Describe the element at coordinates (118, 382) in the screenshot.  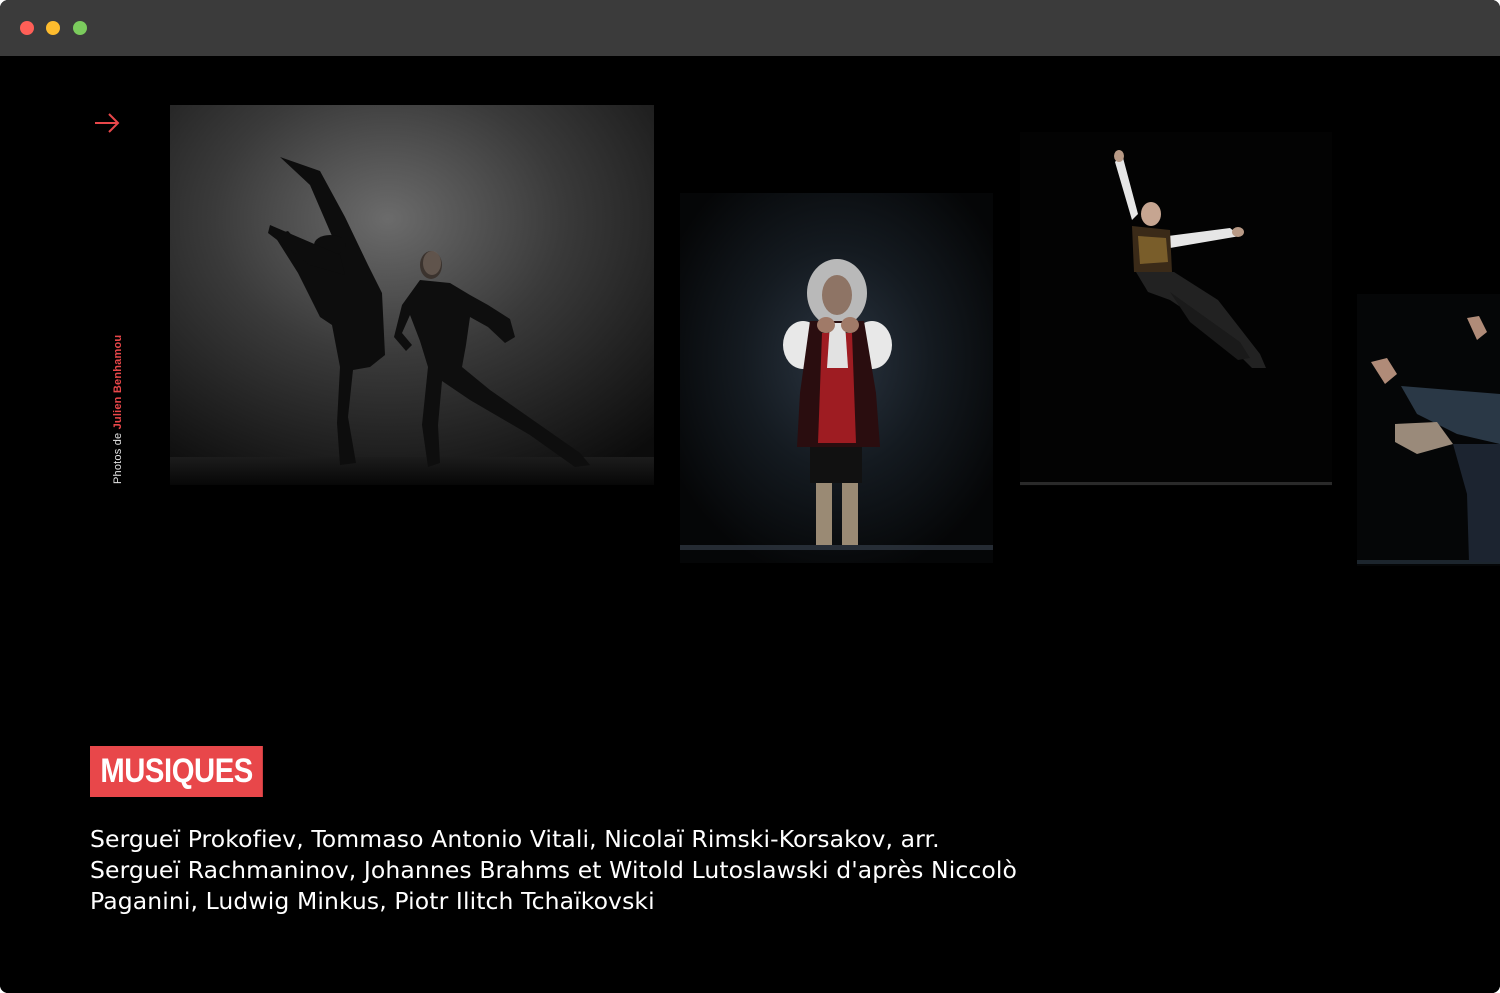
I see `photo-credit-author: Julien Benhamou` at that location.